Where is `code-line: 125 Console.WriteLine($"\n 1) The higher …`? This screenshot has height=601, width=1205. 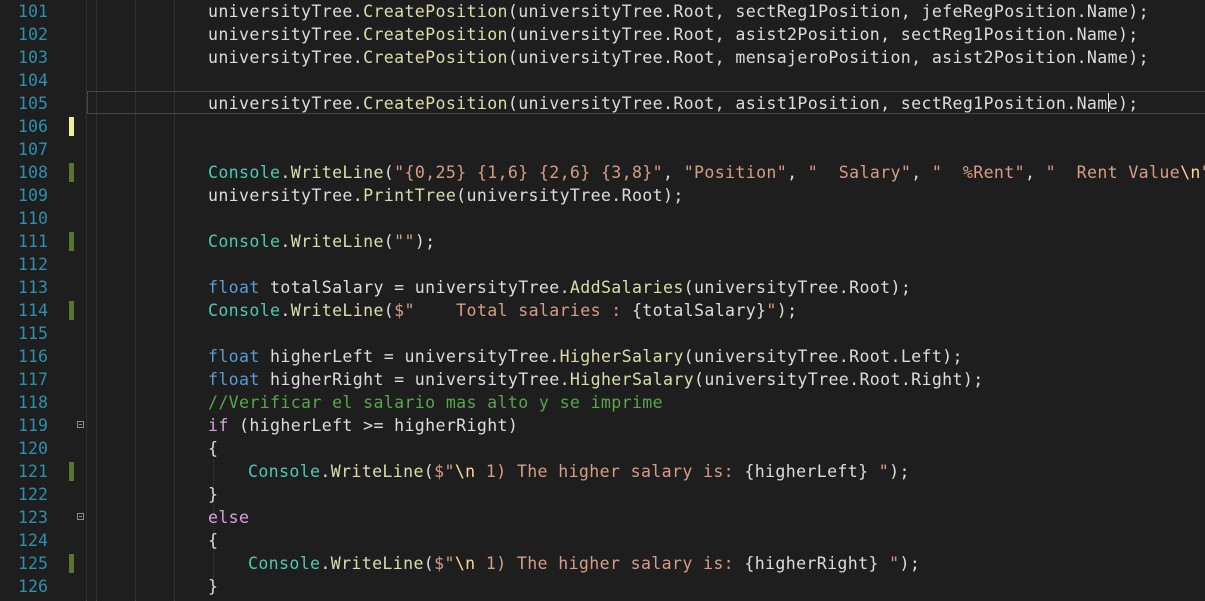 code-line: 125 Console.WriteLine($"\n 1) The higher … is located at coordinates (602, 563).